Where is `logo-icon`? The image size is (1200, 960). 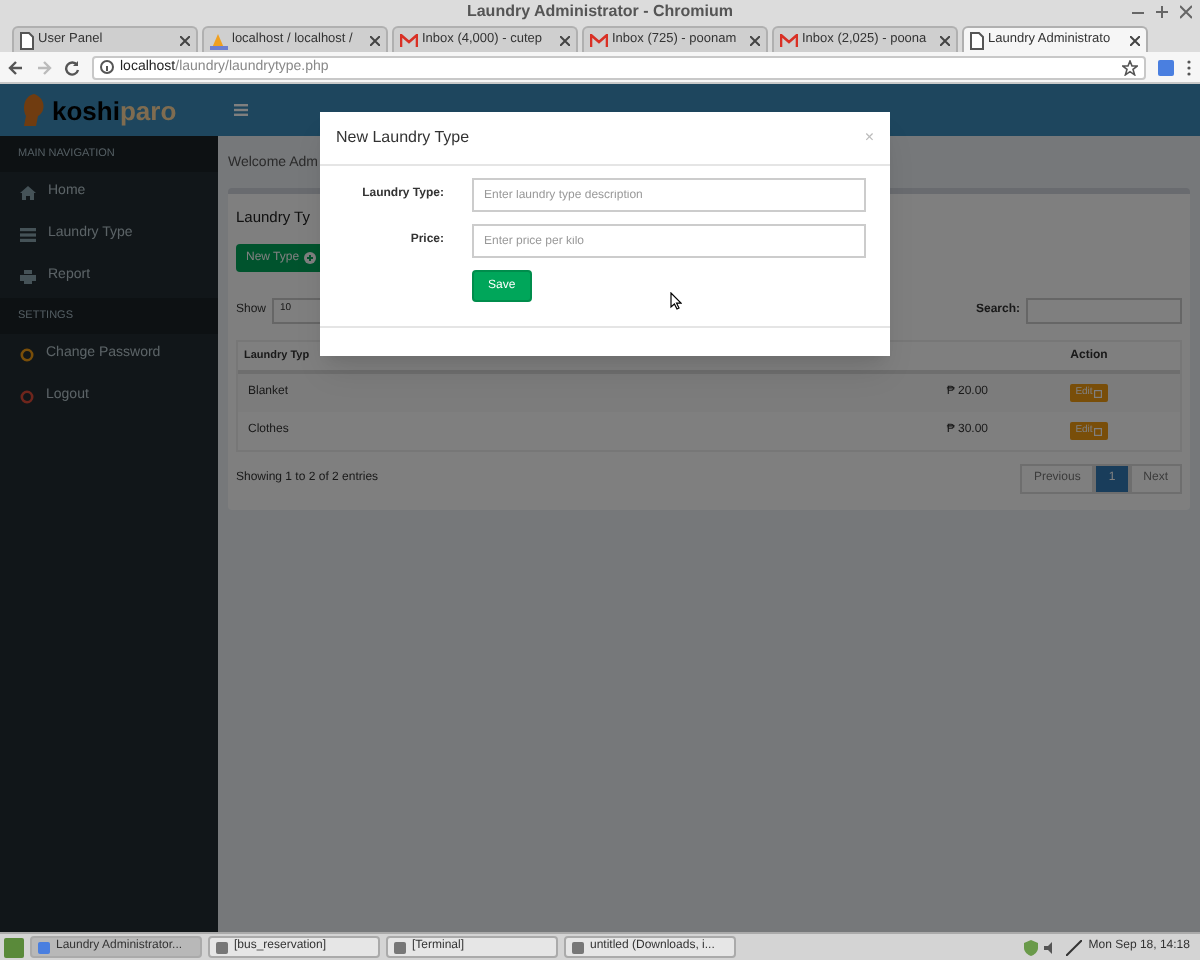 logo-icon is located at coordinates (34, 110).